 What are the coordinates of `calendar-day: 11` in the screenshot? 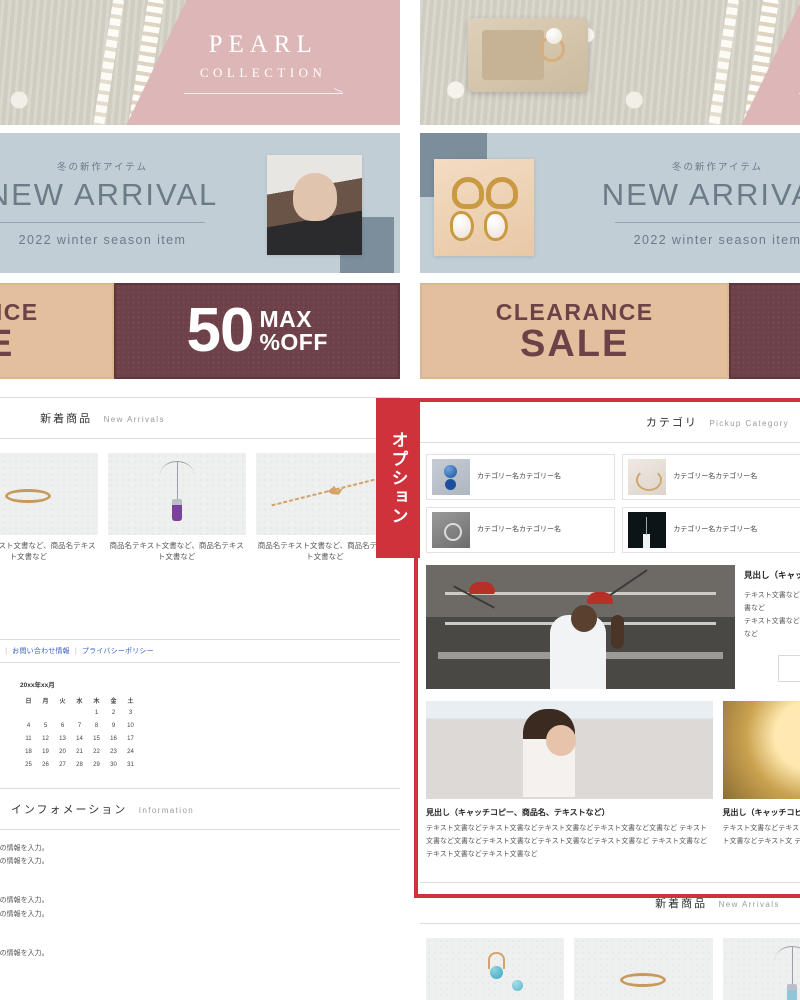 It's located at (28, 739).